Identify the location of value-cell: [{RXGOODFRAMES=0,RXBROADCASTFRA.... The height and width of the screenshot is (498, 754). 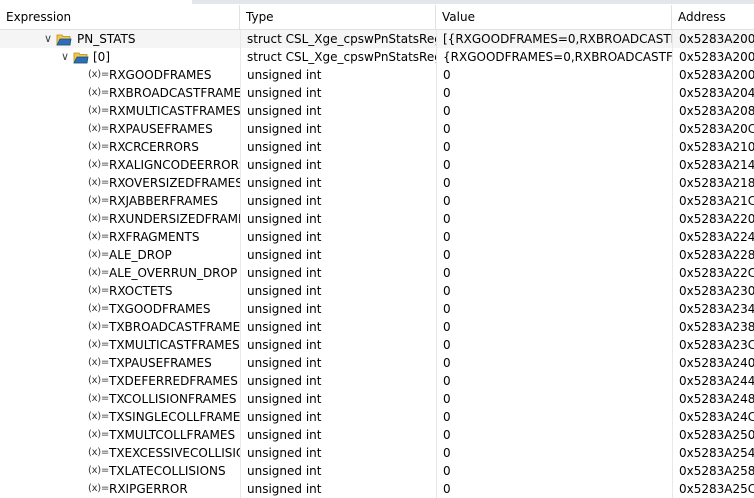
(554, 39).